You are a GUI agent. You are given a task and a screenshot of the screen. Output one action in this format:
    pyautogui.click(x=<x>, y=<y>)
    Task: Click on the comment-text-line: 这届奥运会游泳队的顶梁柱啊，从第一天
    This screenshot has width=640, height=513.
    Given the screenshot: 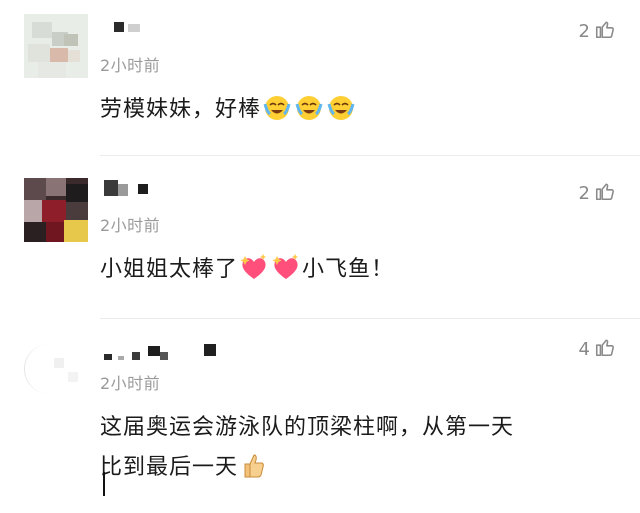 What is the action you would take?
    pyautogui.click(x=307, y=427)
    